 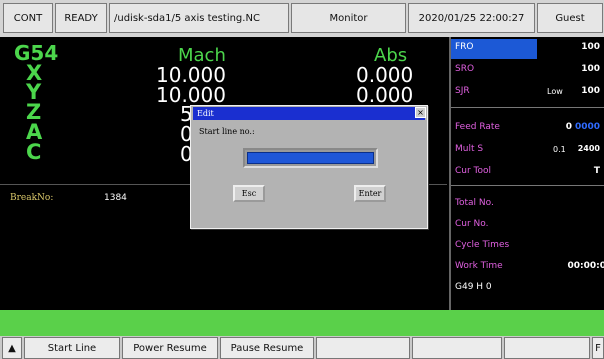 What do you see at coordinates (590, 69) in the screenshot?
I see `sro-value: 100` at bounding box center [590, 69].